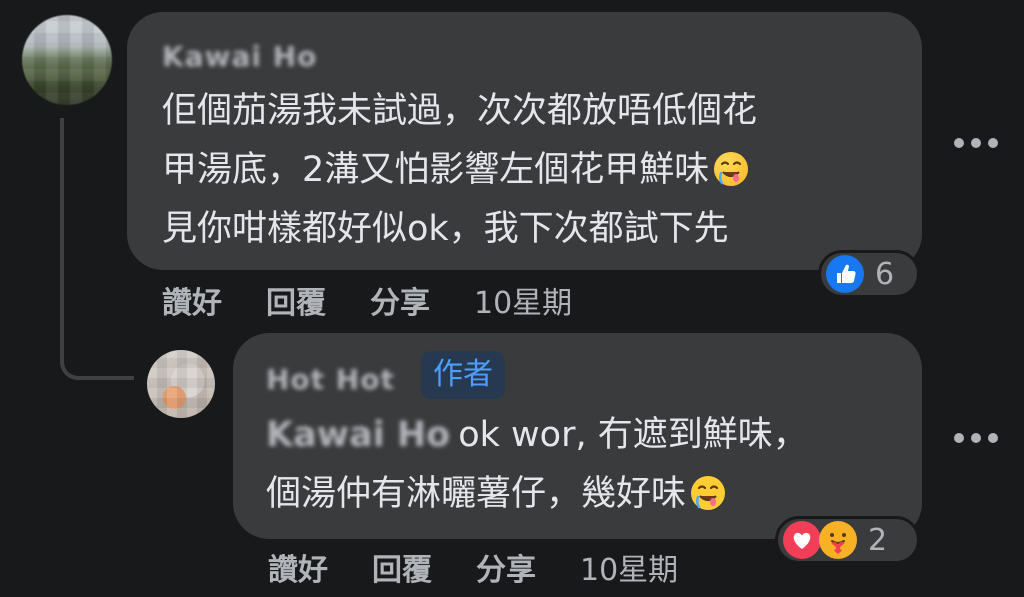  Describe the element at coordinates (838, 540) in the screenshot. I see `care-reaction-icon` at that location.